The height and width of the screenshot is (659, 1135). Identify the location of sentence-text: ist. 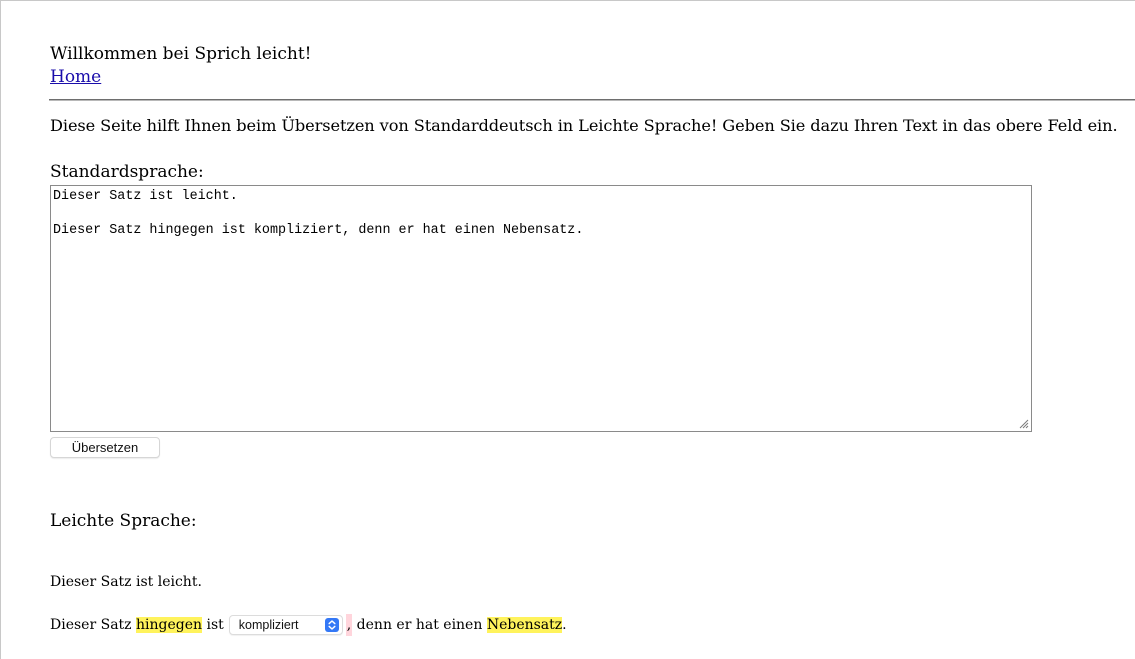
(213, 625).